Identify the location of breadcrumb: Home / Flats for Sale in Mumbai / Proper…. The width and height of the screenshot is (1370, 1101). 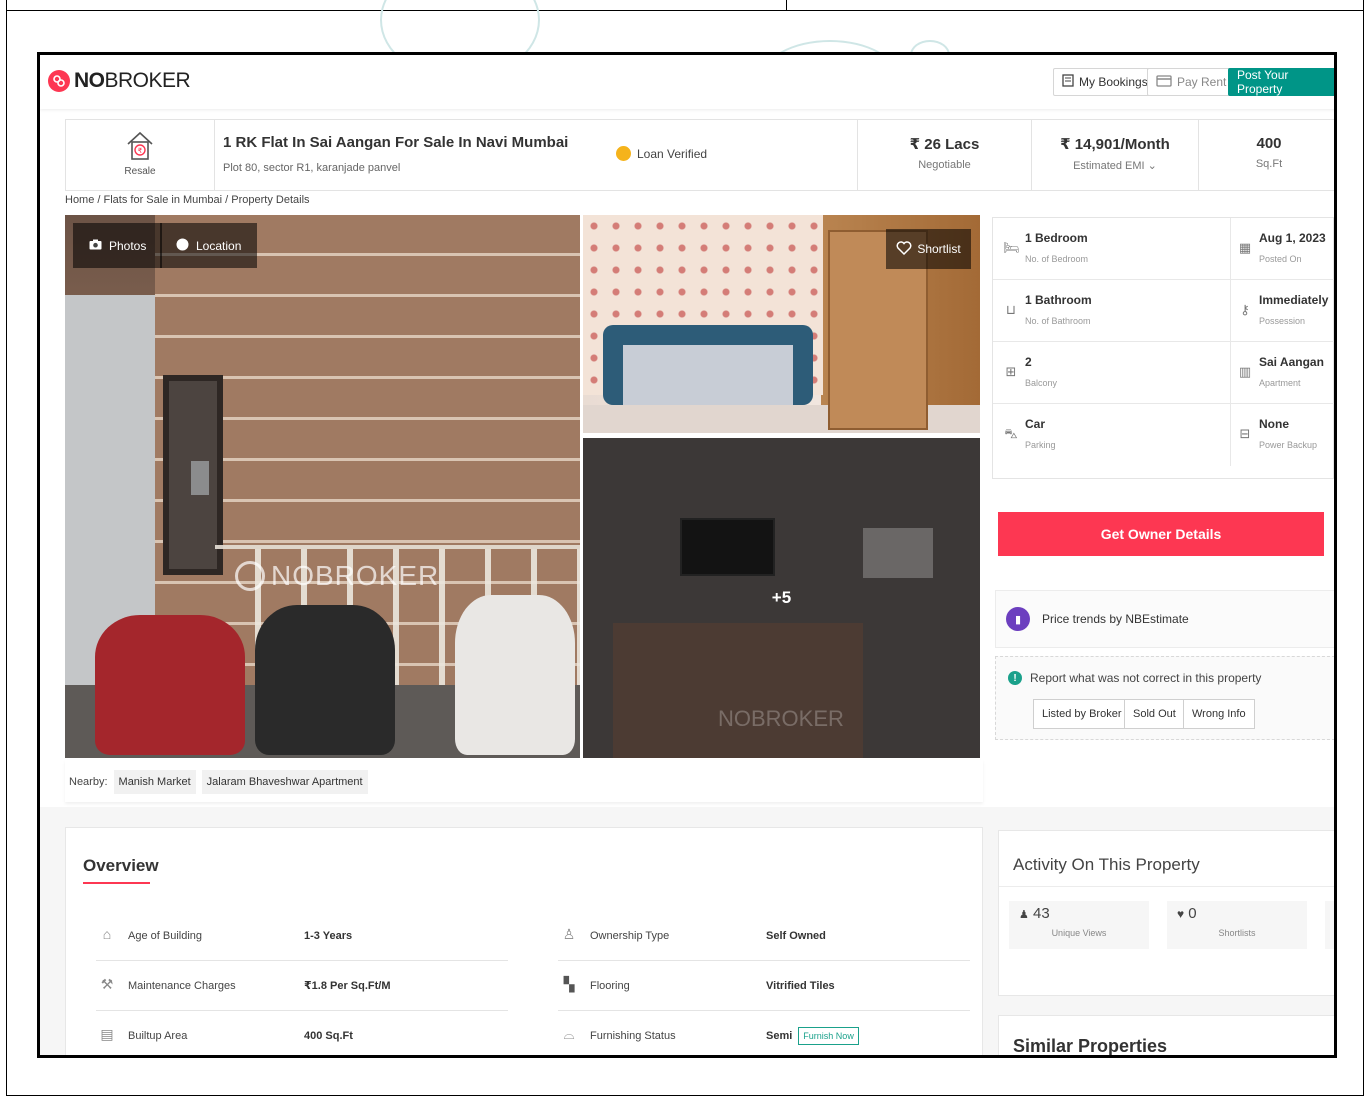
(187, 200).